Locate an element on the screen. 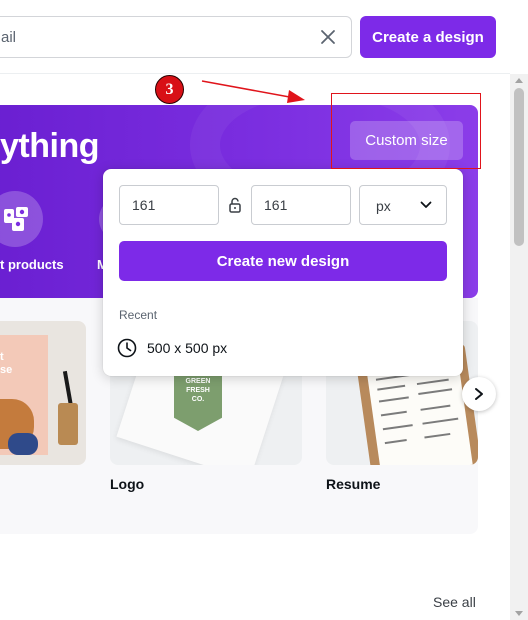 This screenshot has height=620, width=528. annotation-arrow-icon is located at coordinates (253, 91).